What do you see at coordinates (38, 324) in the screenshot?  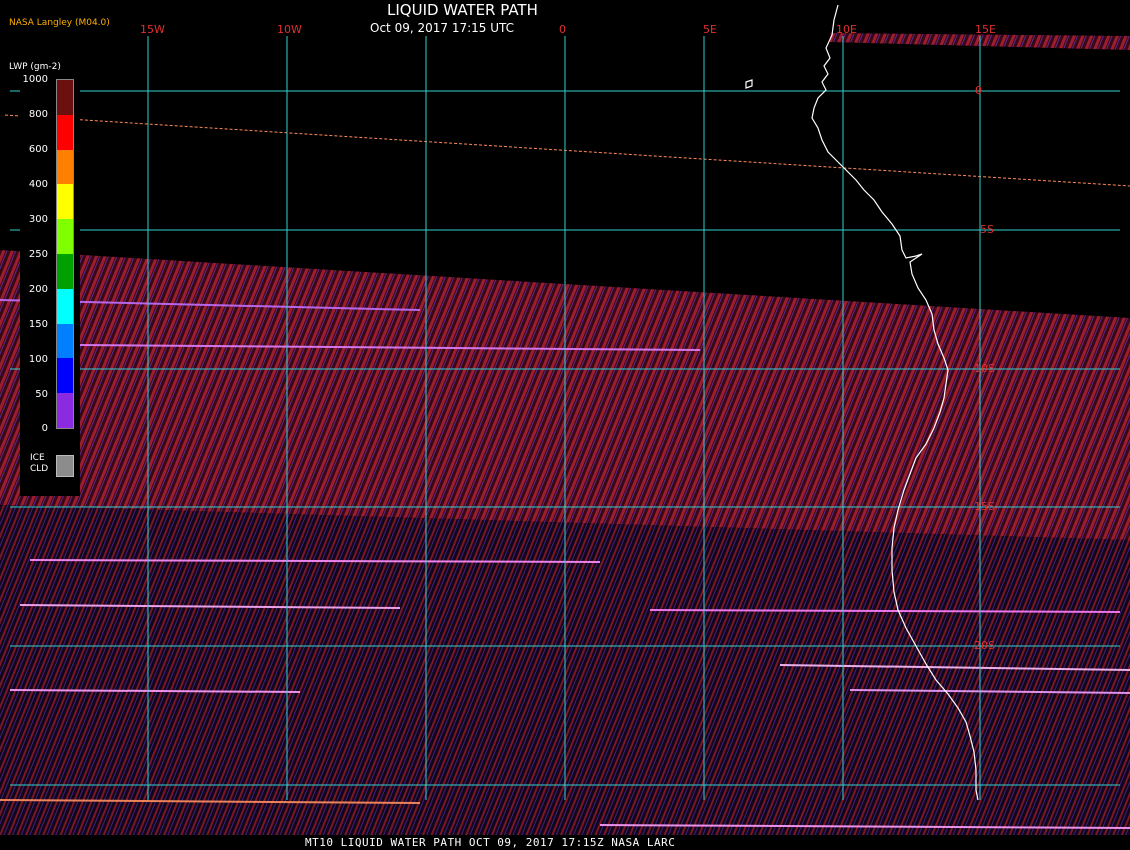 I see `legend-tick-150: 150` at bounding box center [38, 324].